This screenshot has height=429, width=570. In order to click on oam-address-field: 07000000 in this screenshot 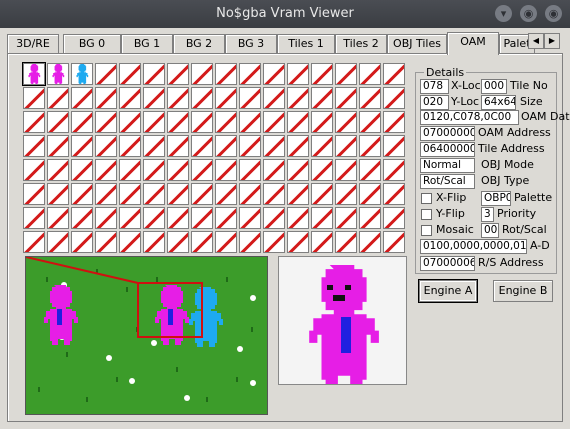, I will do `click(447, 133)`.